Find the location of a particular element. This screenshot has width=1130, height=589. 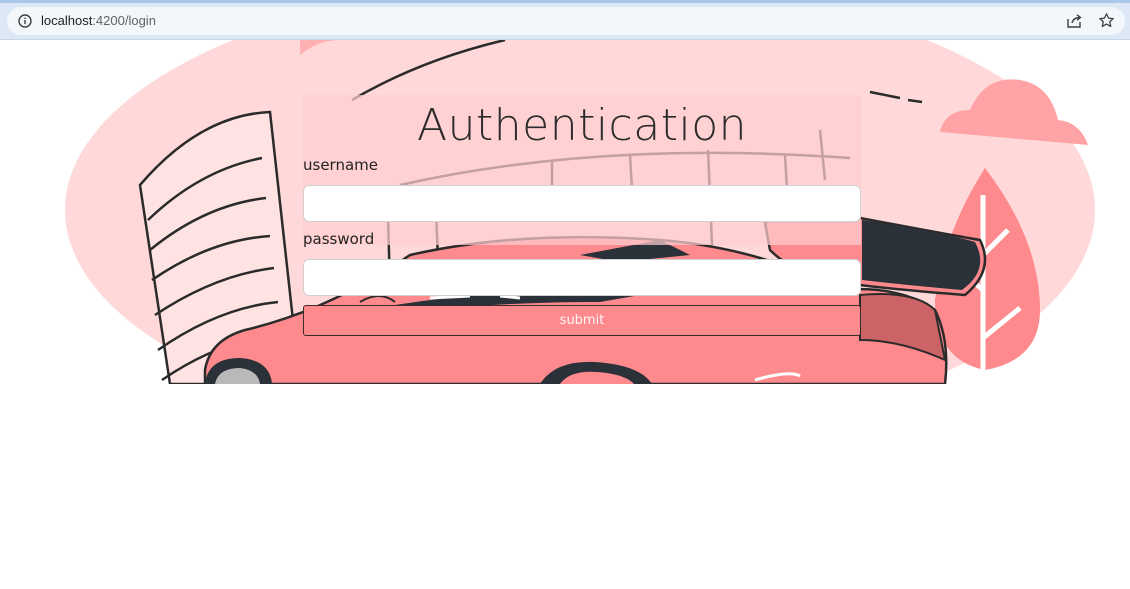

username-input is located at coordinates (582, 203).